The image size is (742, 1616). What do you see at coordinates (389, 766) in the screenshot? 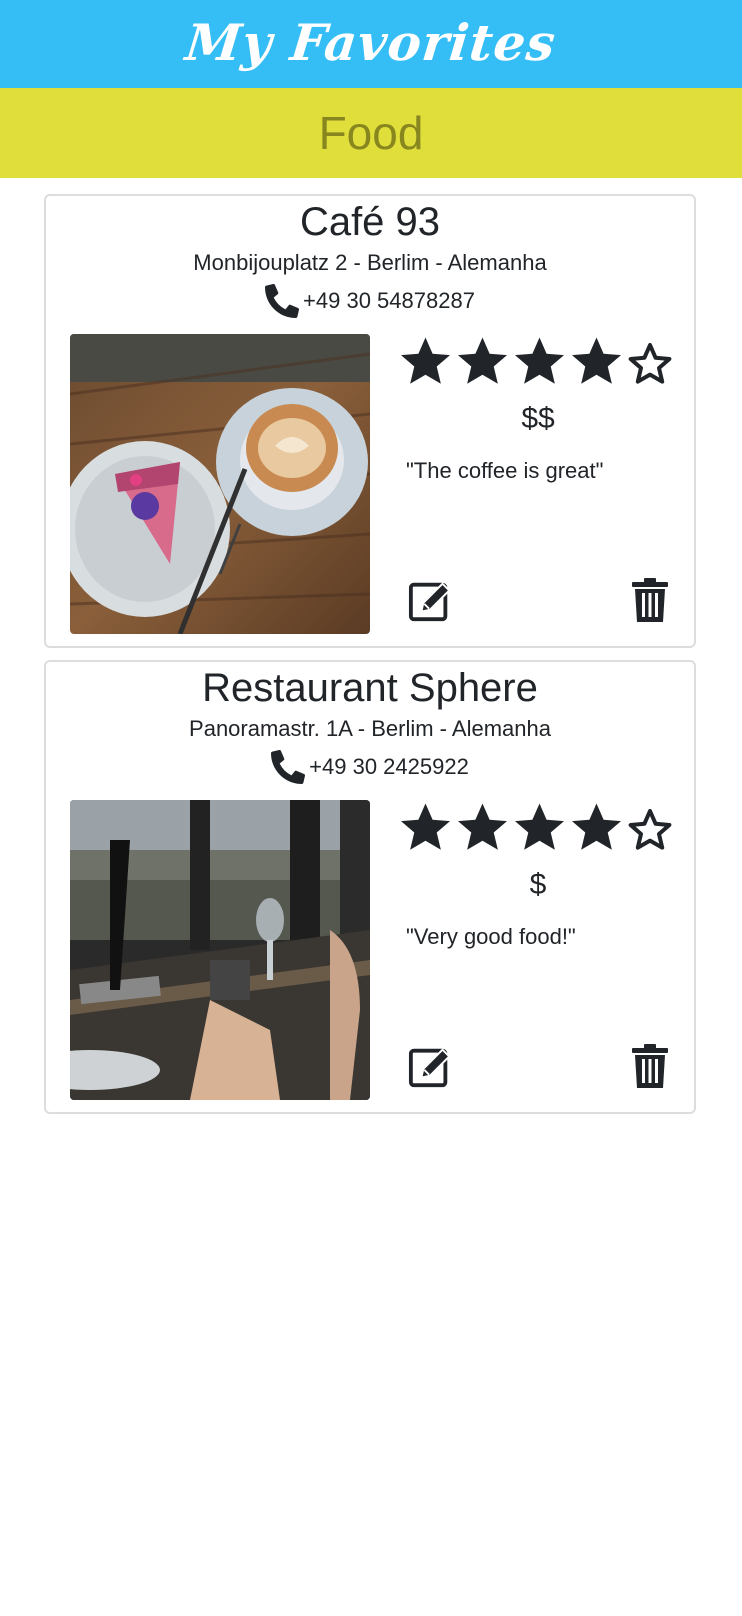
I see `phone-number: +49 30 2425922` at bounding box center [389, 766].